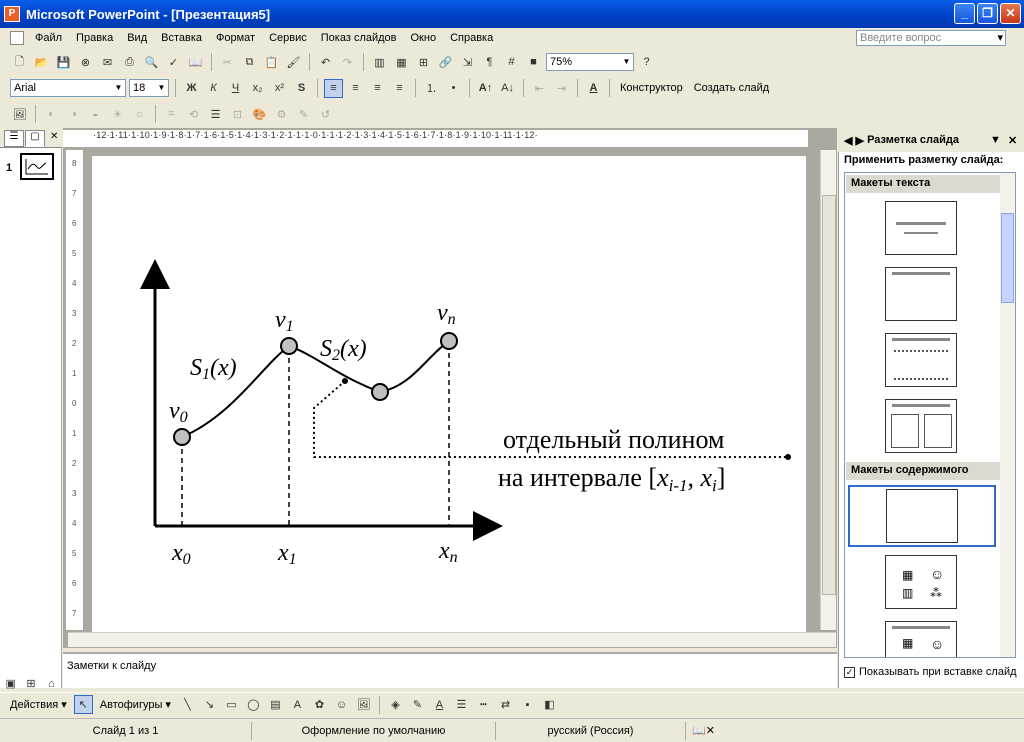 The height and width of the screenshot is (742, 1024). I want to click on format-picture-icon: ⚙, so click(281, 114).